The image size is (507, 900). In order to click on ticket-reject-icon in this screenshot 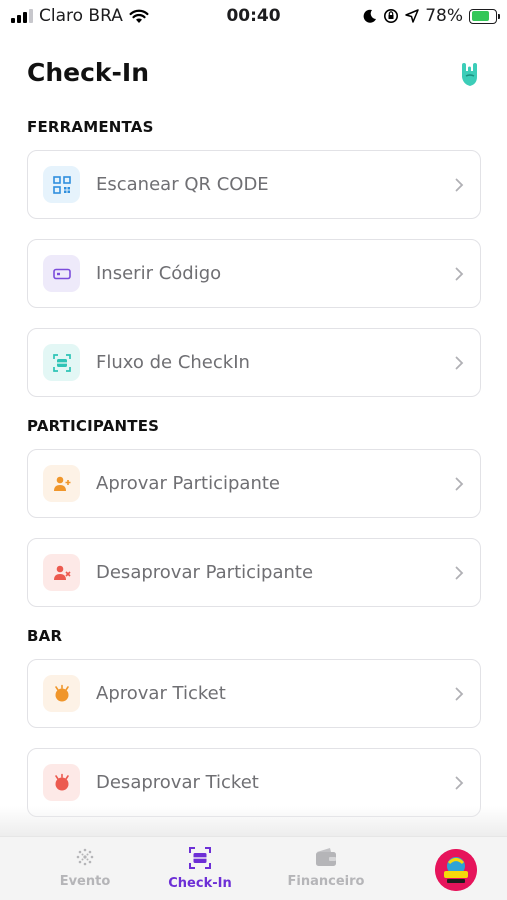, I will do `click(61, 782)`.